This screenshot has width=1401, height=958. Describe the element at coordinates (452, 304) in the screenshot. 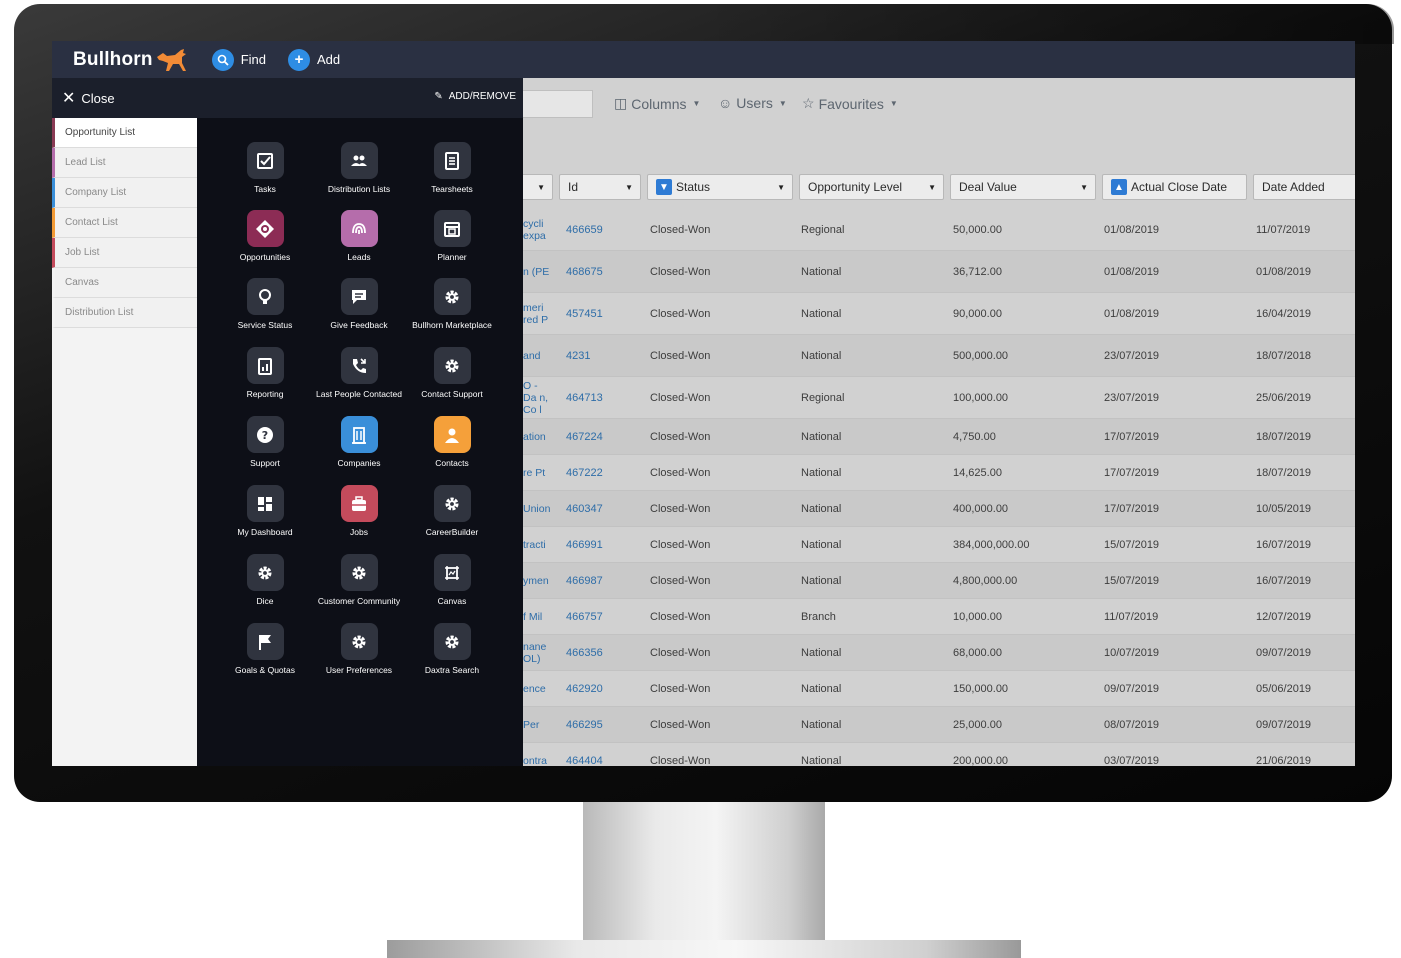

I see `app-bullhorn-marketplace: Bullhorn Marketplace` at that location.